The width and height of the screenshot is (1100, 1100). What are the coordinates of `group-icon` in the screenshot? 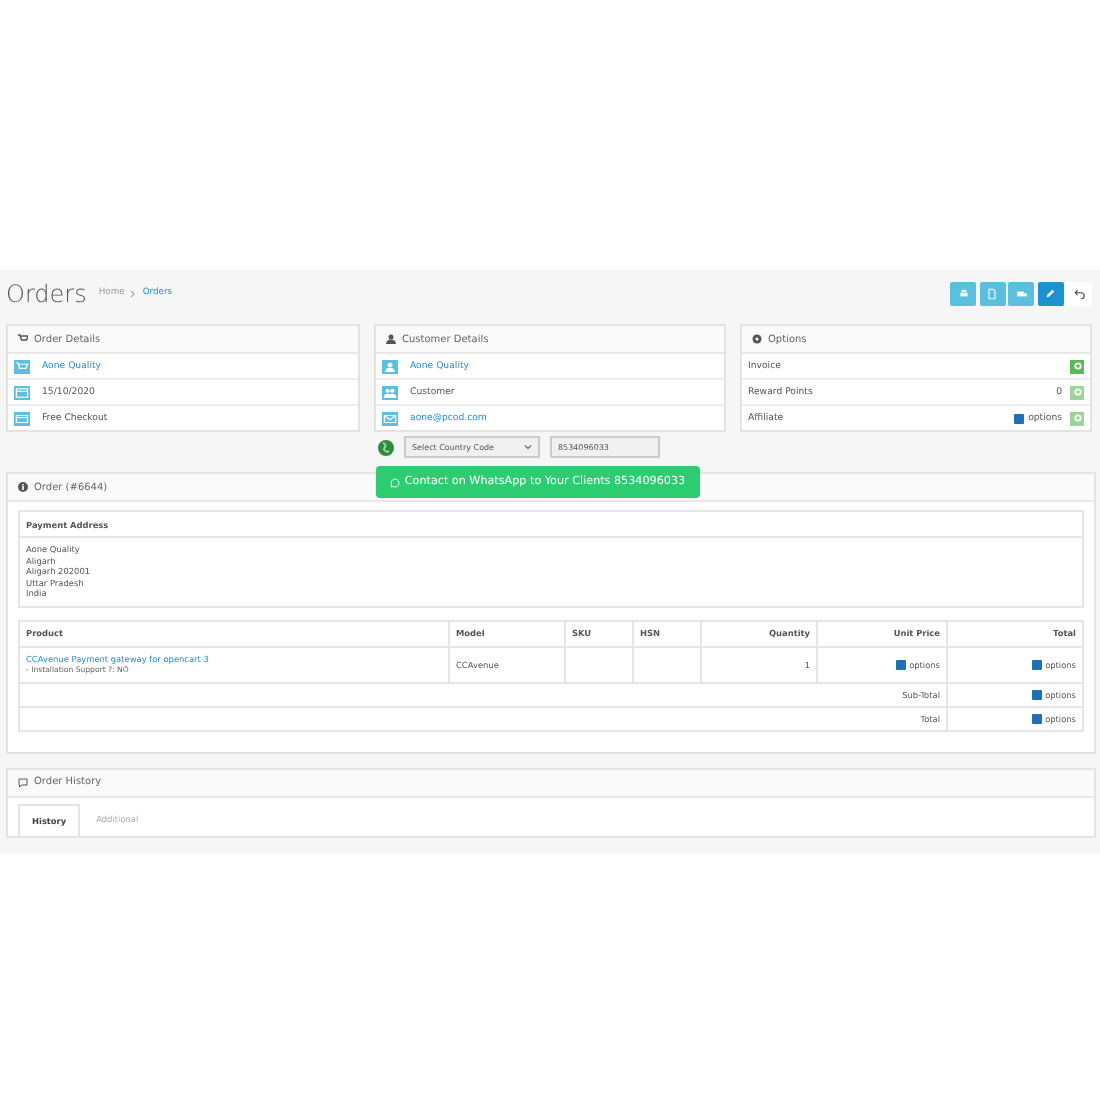 It's located at (390, 392).